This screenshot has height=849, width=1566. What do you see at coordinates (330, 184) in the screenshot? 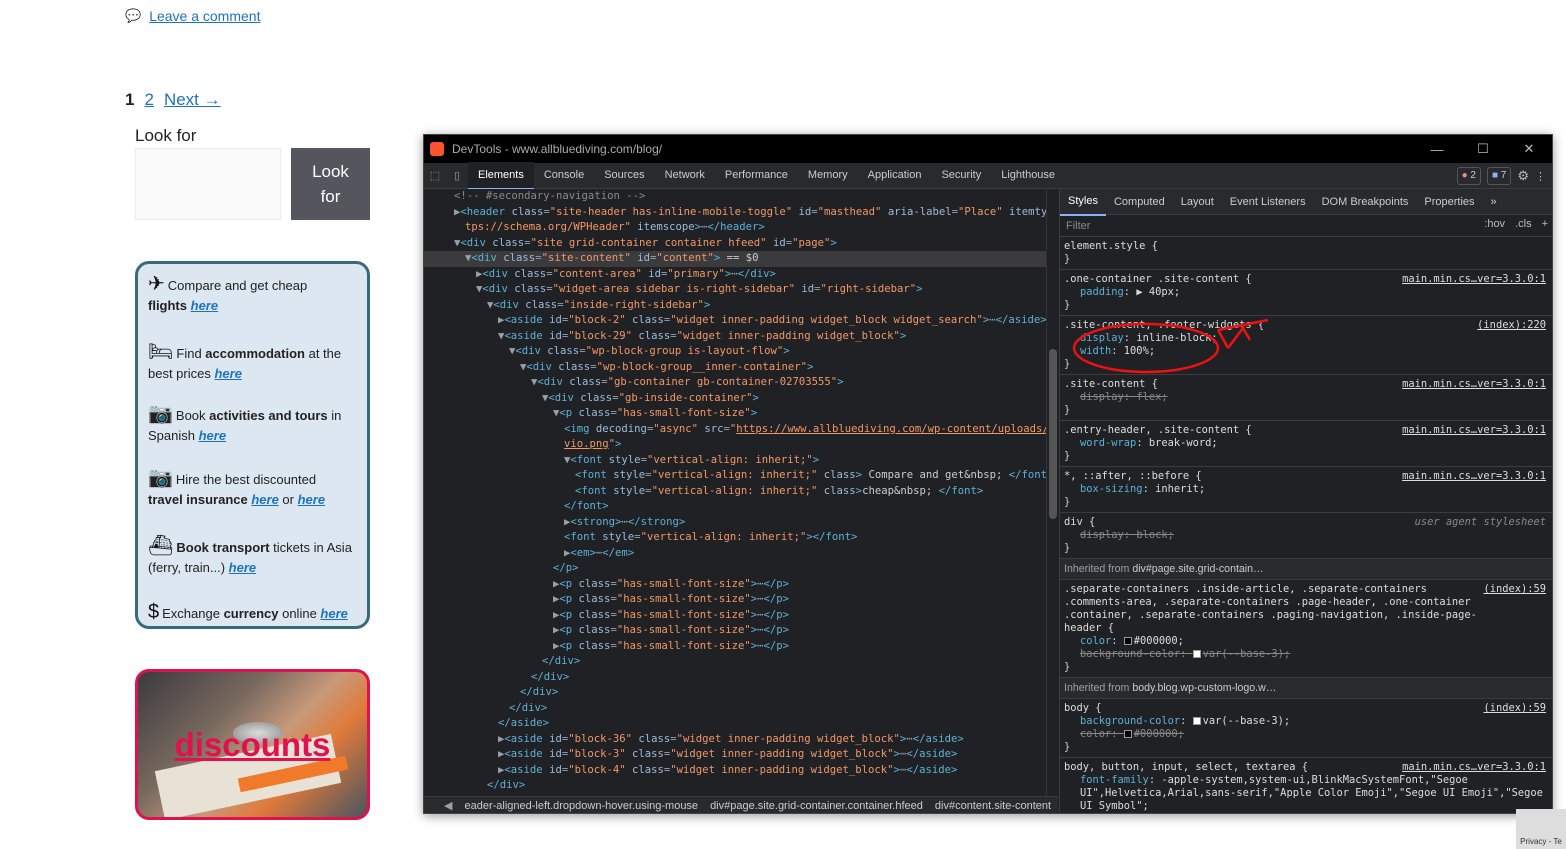
I see `search-button: Look for` at bounding box center [330, 184].